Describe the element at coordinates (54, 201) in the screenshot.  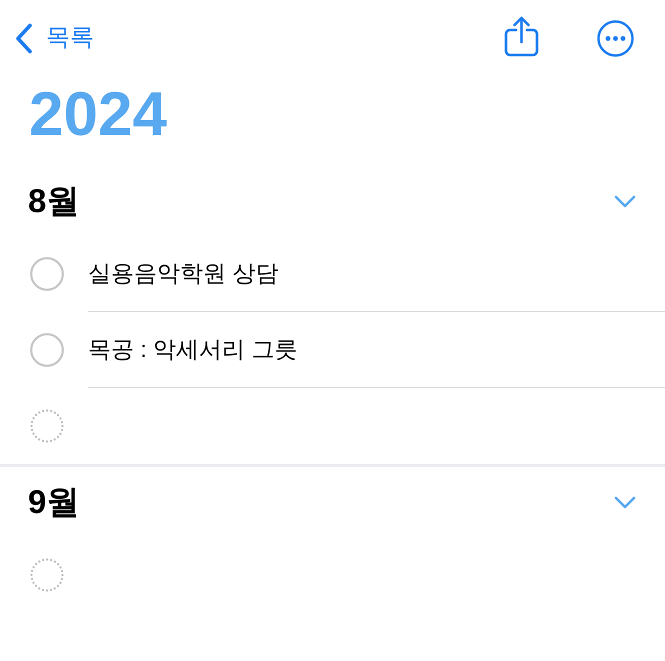
I see `month-heading: 8월` at that location.